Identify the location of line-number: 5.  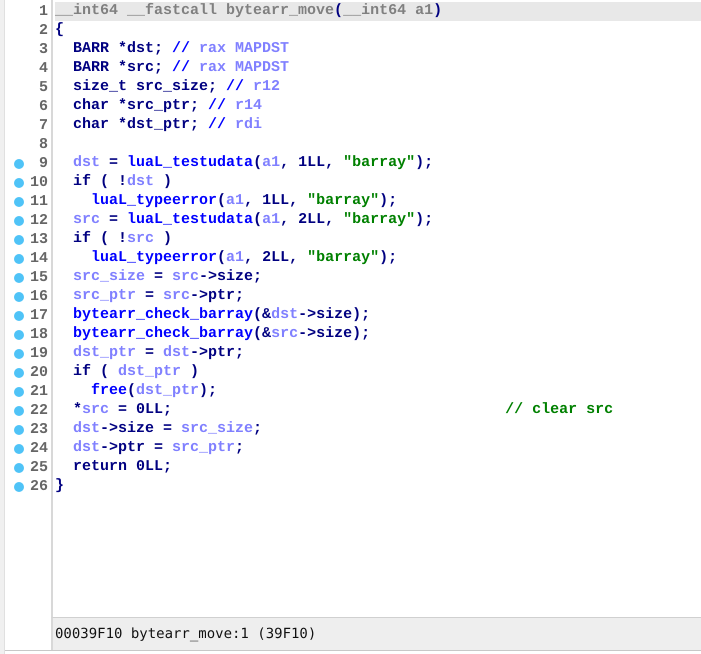
(43, 87).